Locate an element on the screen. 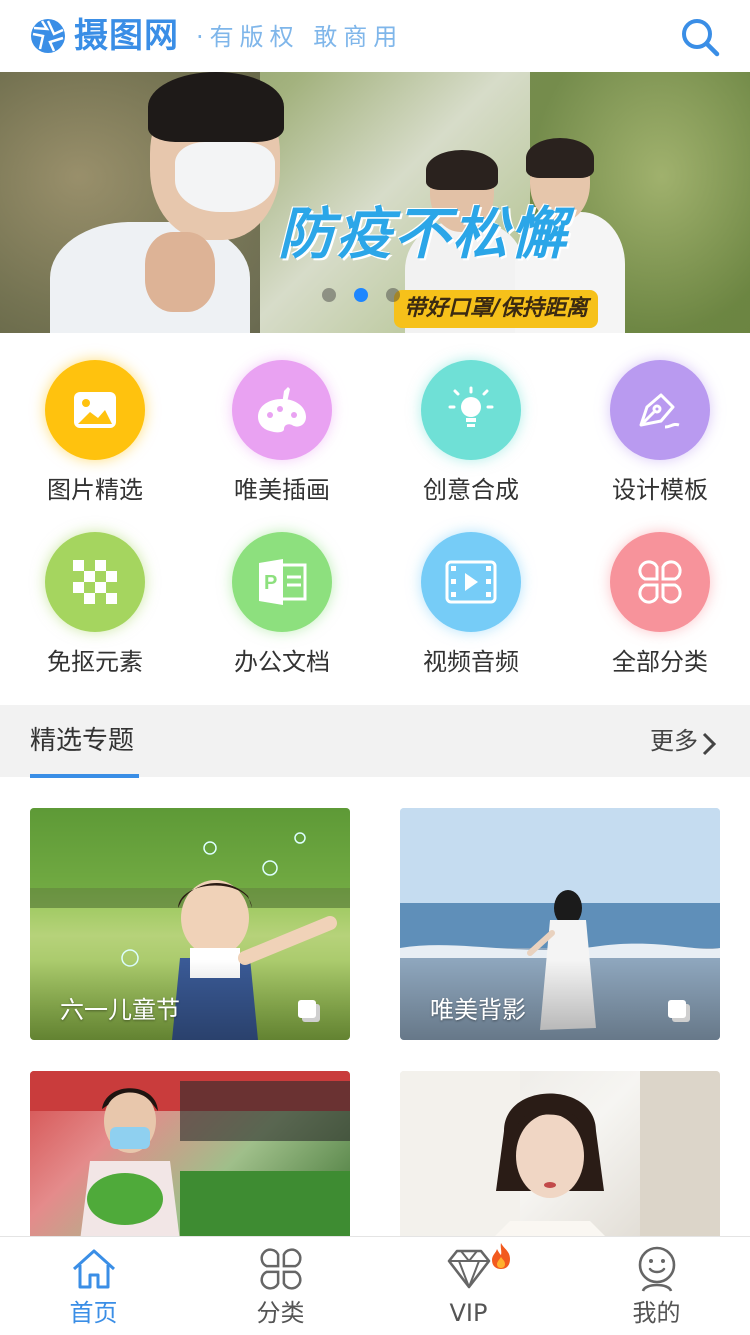 This screenshot has width=750, height=1335. category-templates: 设计模板 is located at coordinates (657, 430).